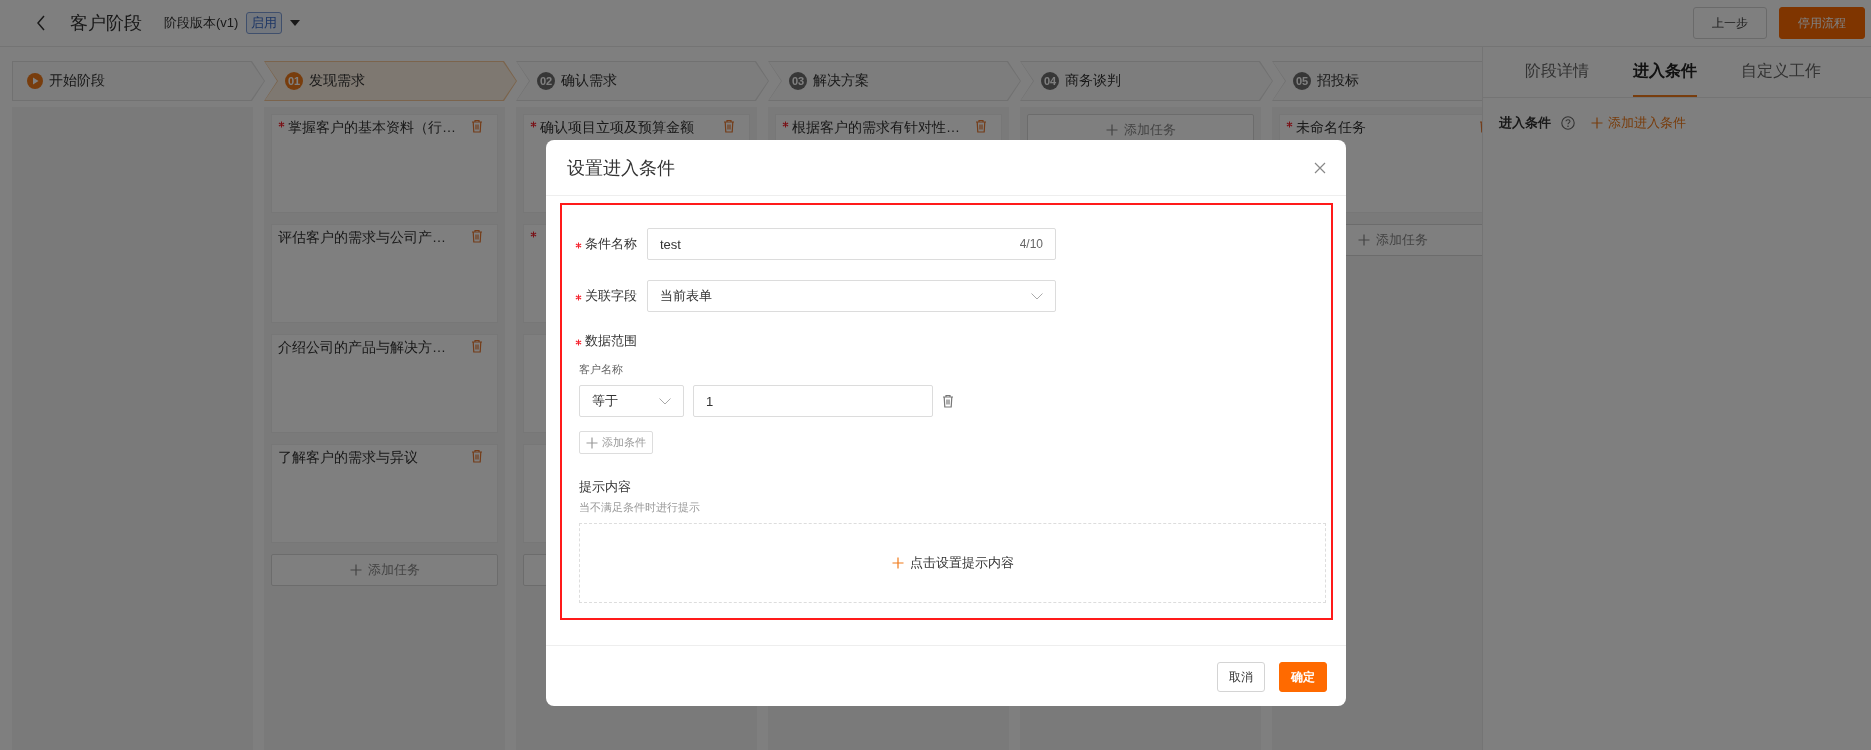 This screenshot has width=1871, height=750. Describe the element at coordinates (1665, 72) in the screenshot. I see `panel-tab: 进入条件` at that location.